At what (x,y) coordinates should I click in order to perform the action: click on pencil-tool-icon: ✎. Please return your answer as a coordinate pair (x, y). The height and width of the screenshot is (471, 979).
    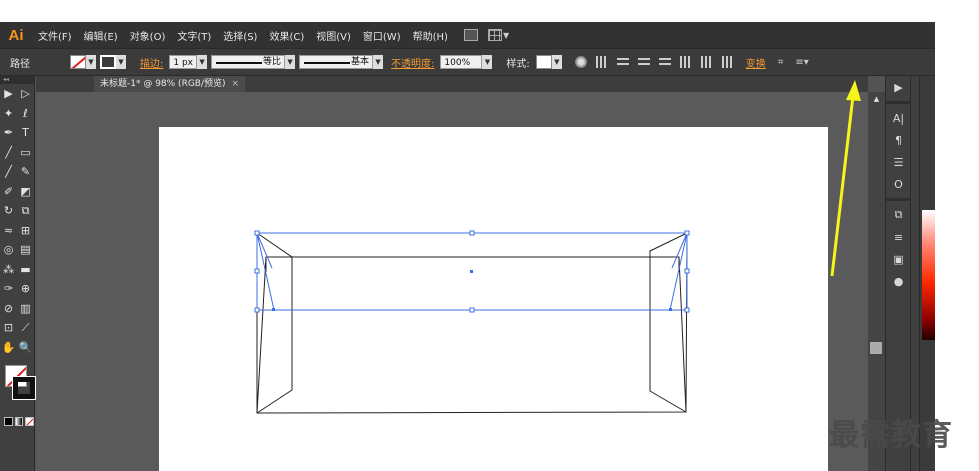
    Looking at the image, I should click on (26, 172).